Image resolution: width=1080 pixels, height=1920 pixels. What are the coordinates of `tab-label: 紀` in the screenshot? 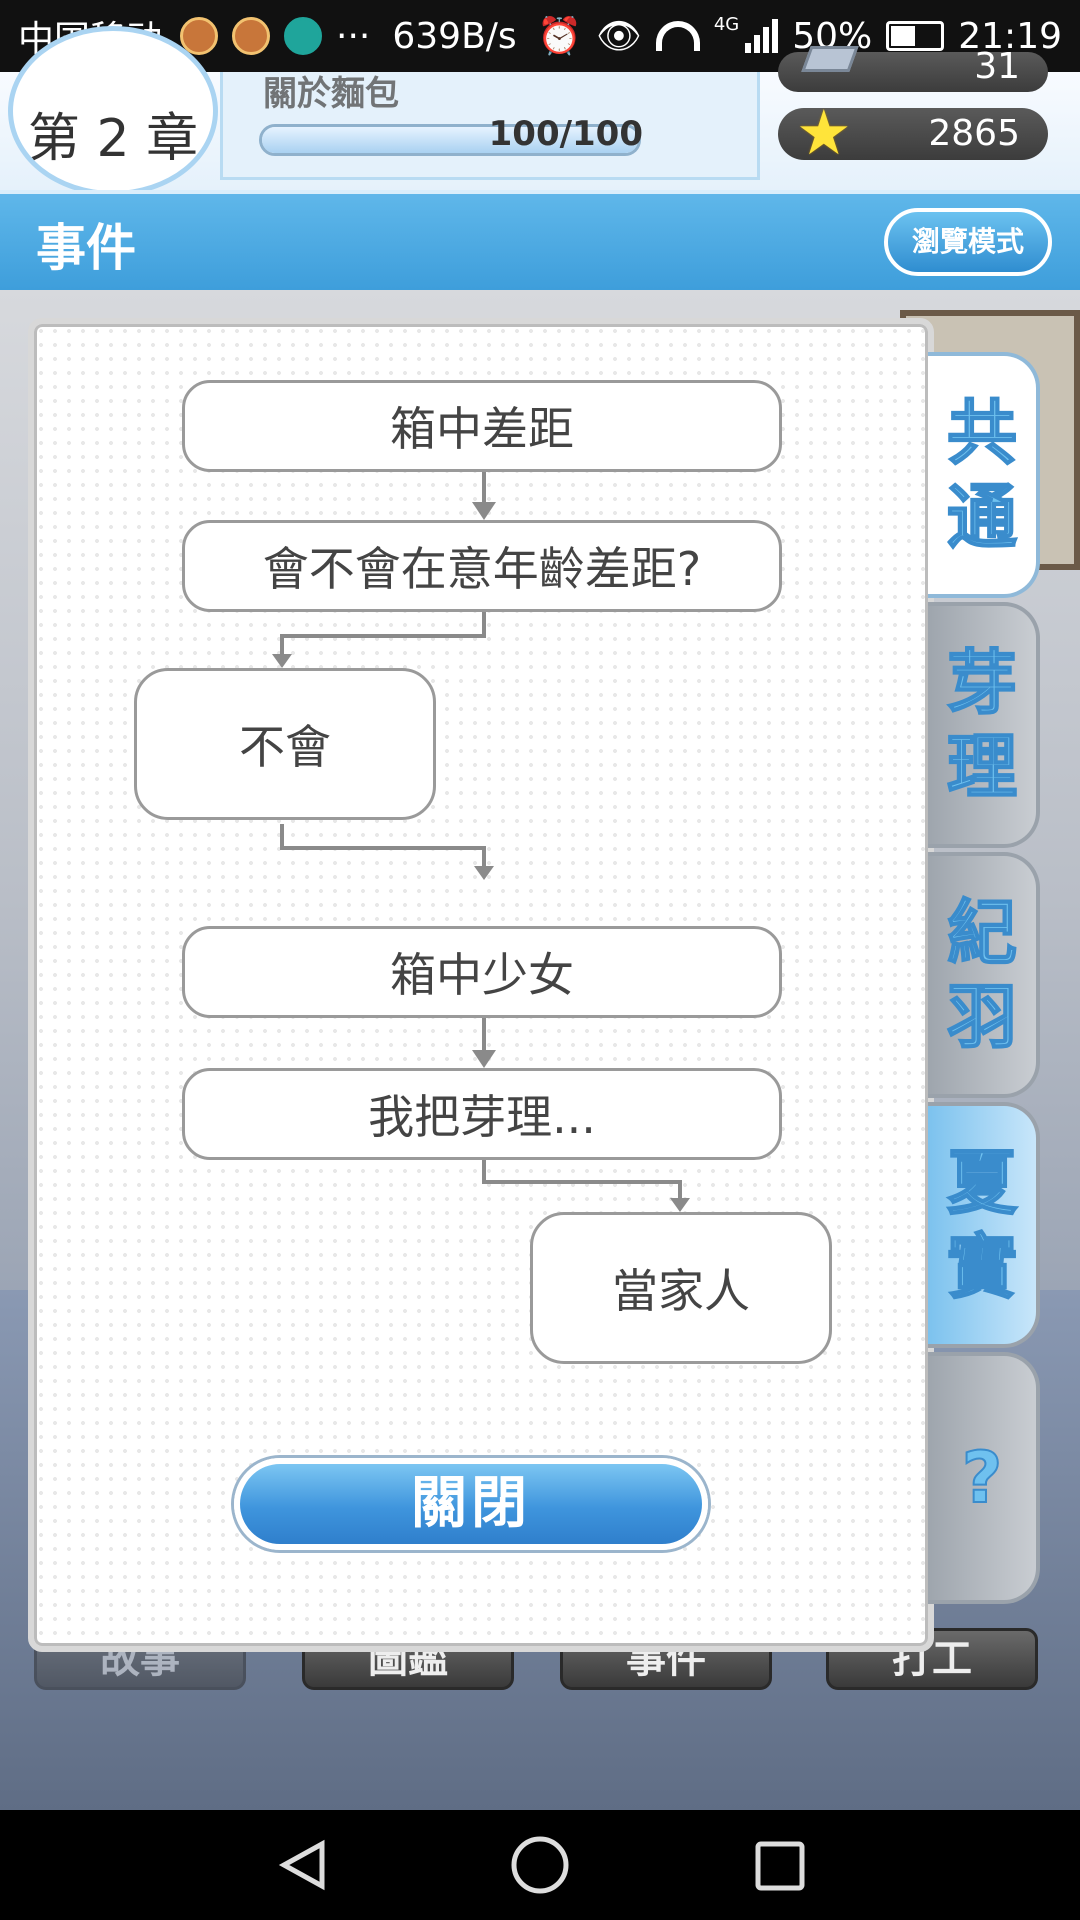 It's located at (982, 933).